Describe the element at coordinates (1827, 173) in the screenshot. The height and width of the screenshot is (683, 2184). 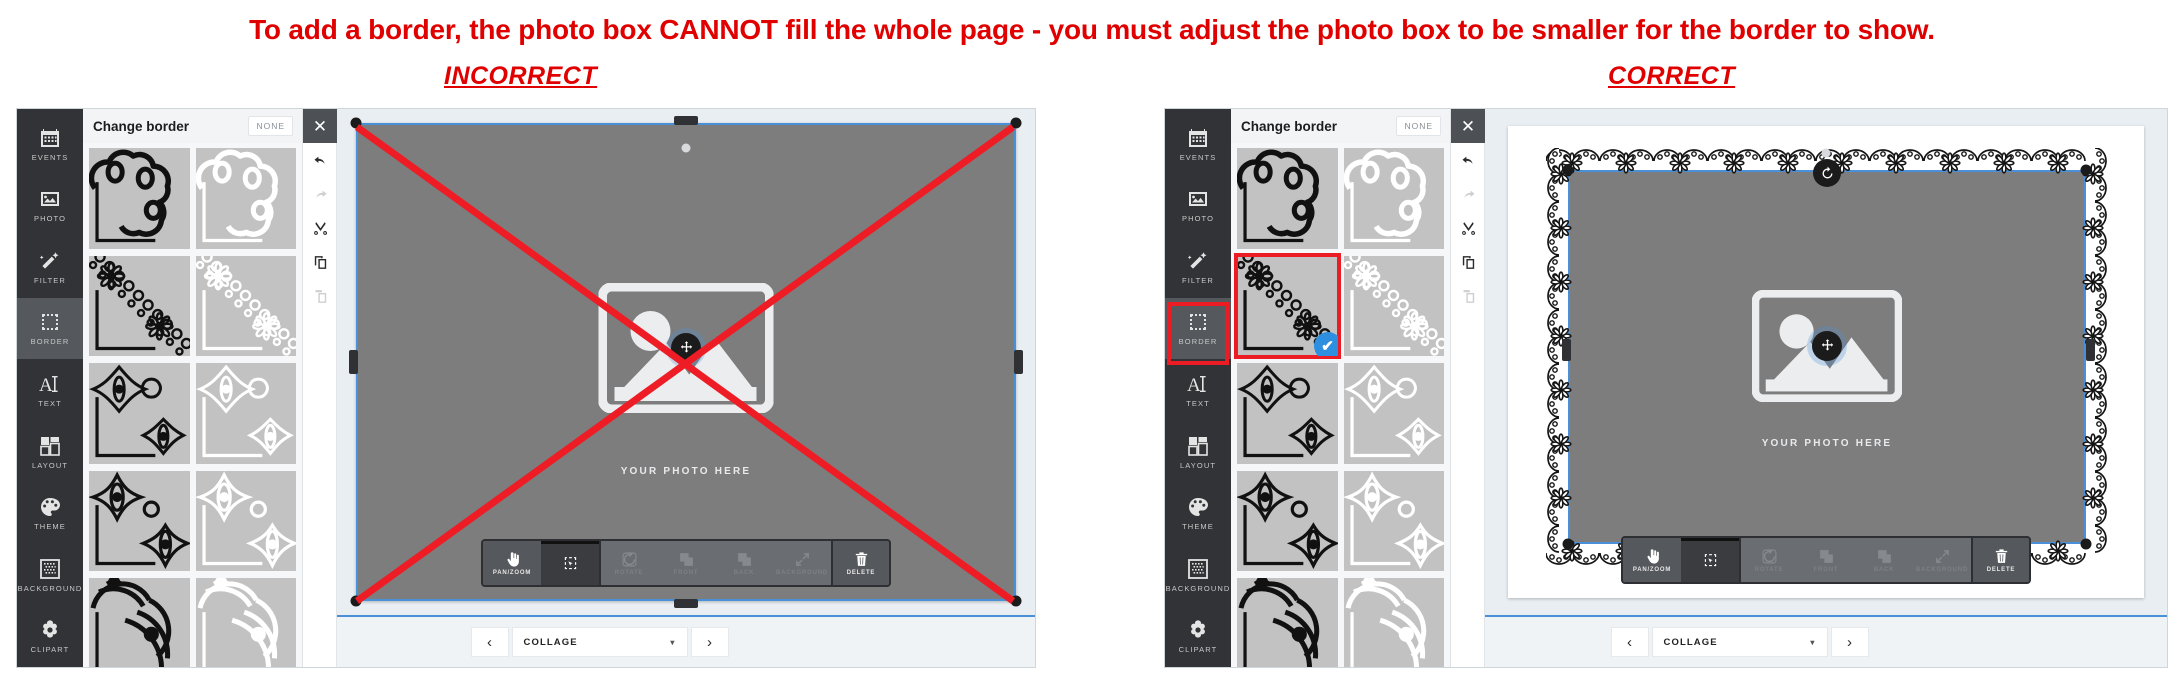
I see `rotate-handle` at that location.